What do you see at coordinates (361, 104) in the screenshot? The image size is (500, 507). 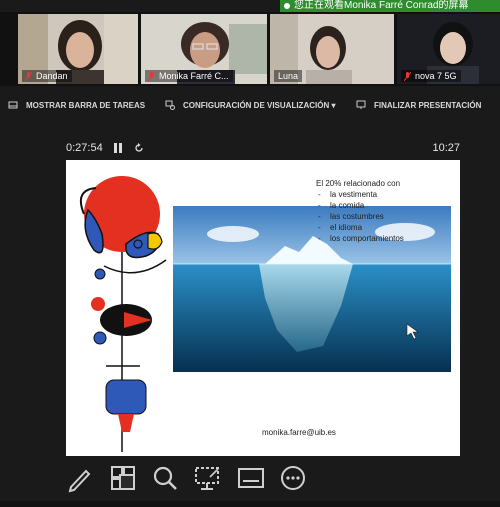 I see `end-presentation-icon` at bounding box center [361, 104].